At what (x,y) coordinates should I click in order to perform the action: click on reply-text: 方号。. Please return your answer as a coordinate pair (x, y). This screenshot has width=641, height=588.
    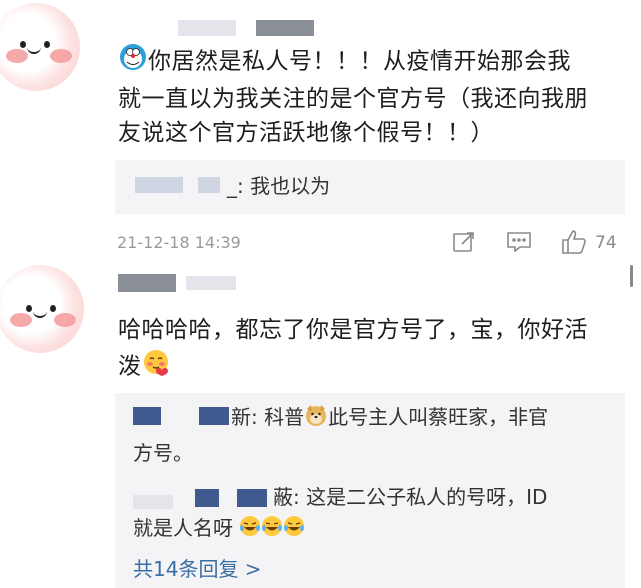
    Looking at the image, I should click on (163, 453).